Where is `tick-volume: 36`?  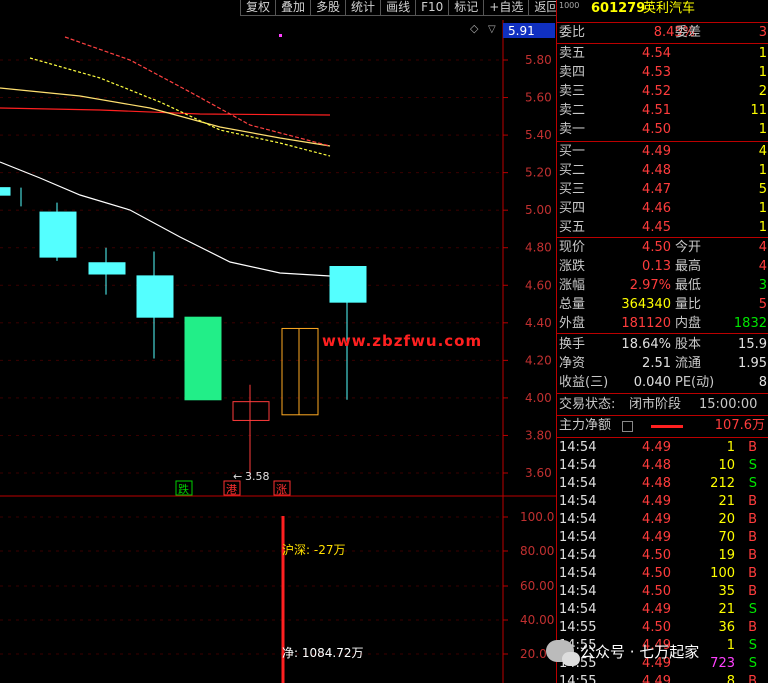
tick-volume: 36 is located at coordinates (726, 627).